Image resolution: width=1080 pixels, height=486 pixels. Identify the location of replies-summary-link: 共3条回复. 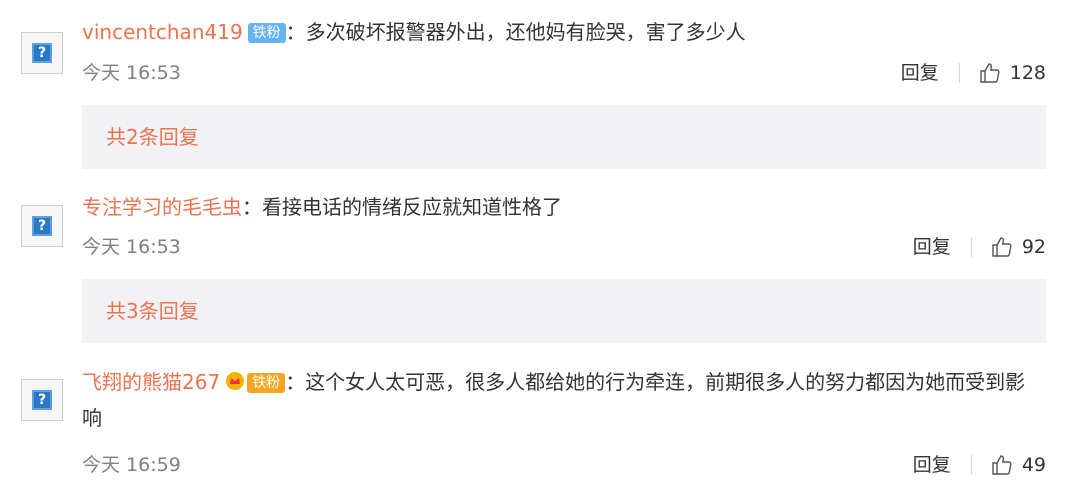
(564, 311).